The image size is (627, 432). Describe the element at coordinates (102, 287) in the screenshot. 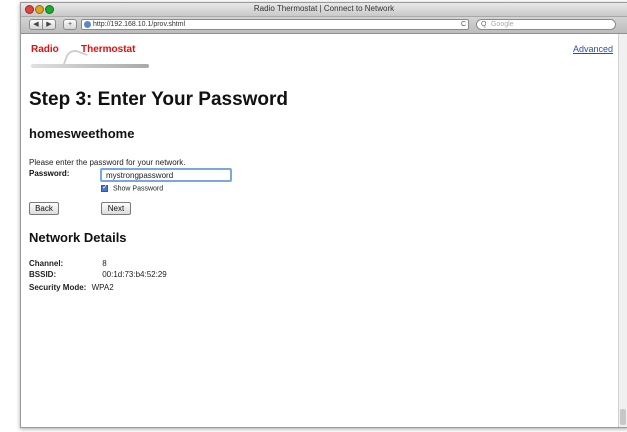

I see `security-mode-value: WPA2` at that location.